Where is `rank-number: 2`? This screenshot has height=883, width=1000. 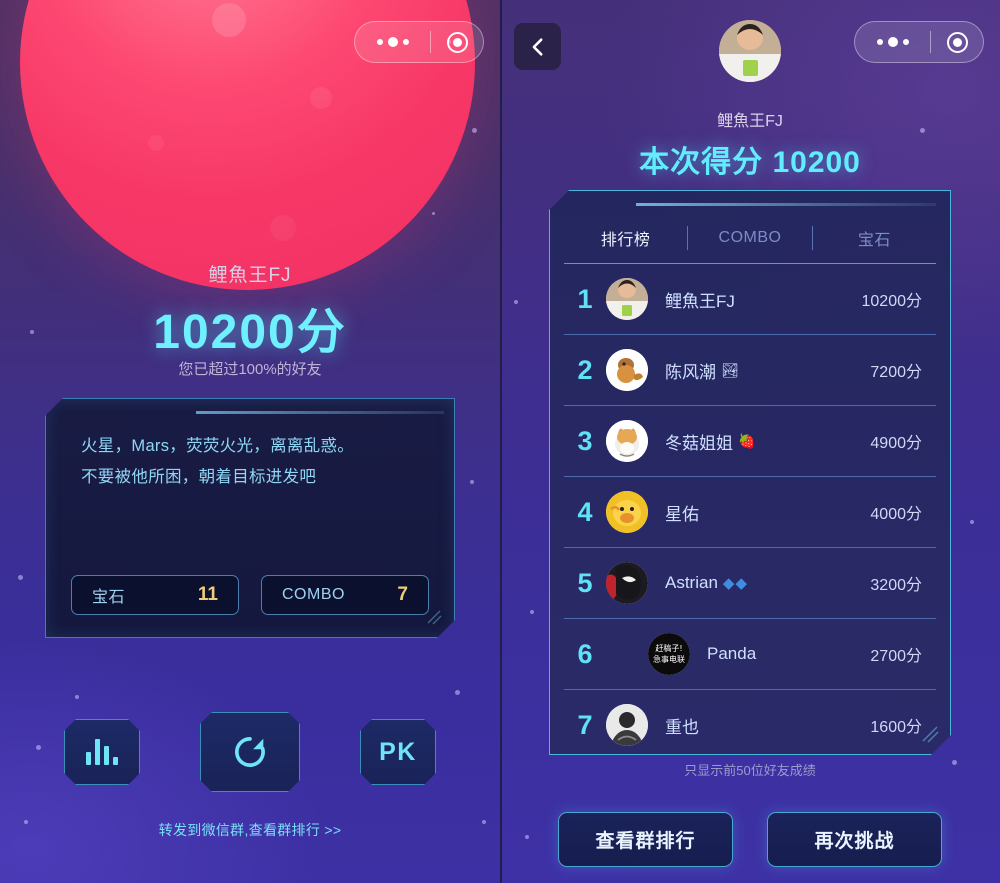 rank-number: 2 is located at coordinates (585, 369).